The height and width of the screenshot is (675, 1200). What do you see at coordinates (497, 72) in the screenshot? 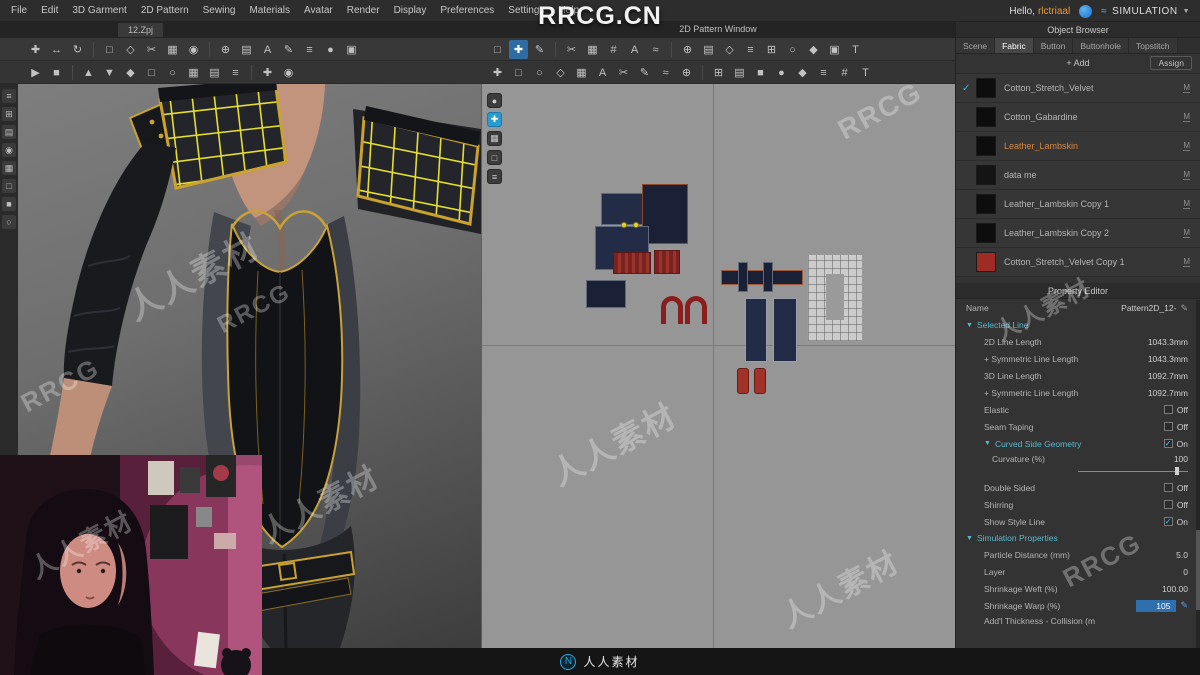
I see `edit-curvature-tool-icon: ✚` at bounding box center [497, 72].